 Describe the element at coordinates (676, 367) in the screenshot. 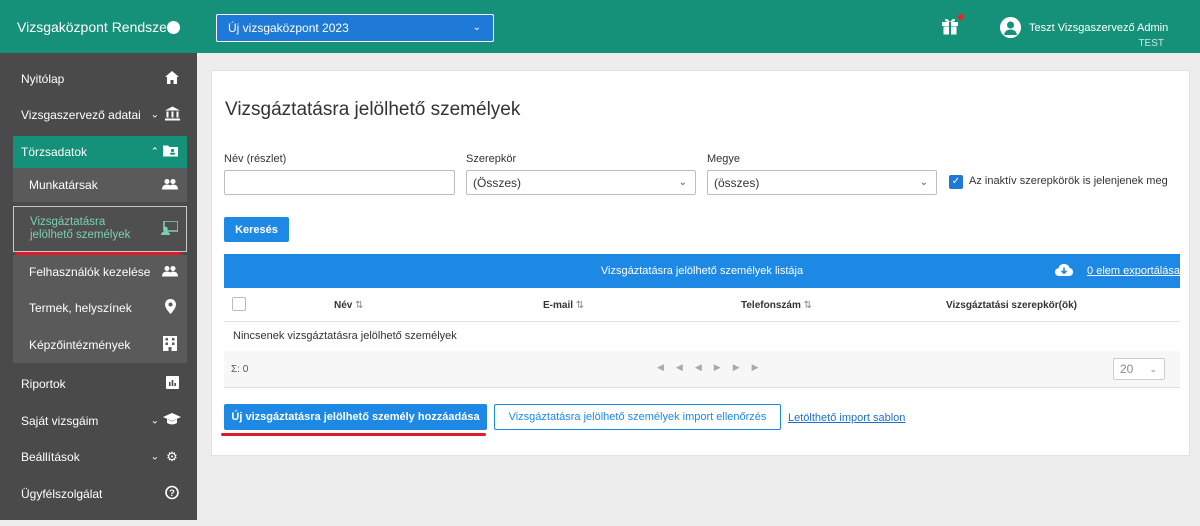

I see `first-page-icon: ◀◀` at that location.